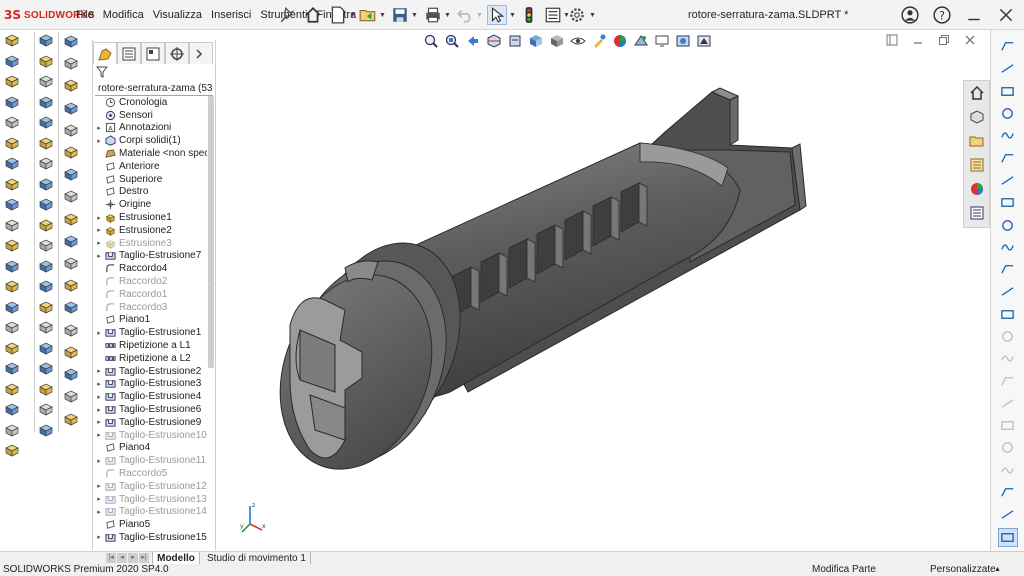 The image size is (1024, 576). I want to click on convert-to-sheet-metal-icon, so click(71, 63).